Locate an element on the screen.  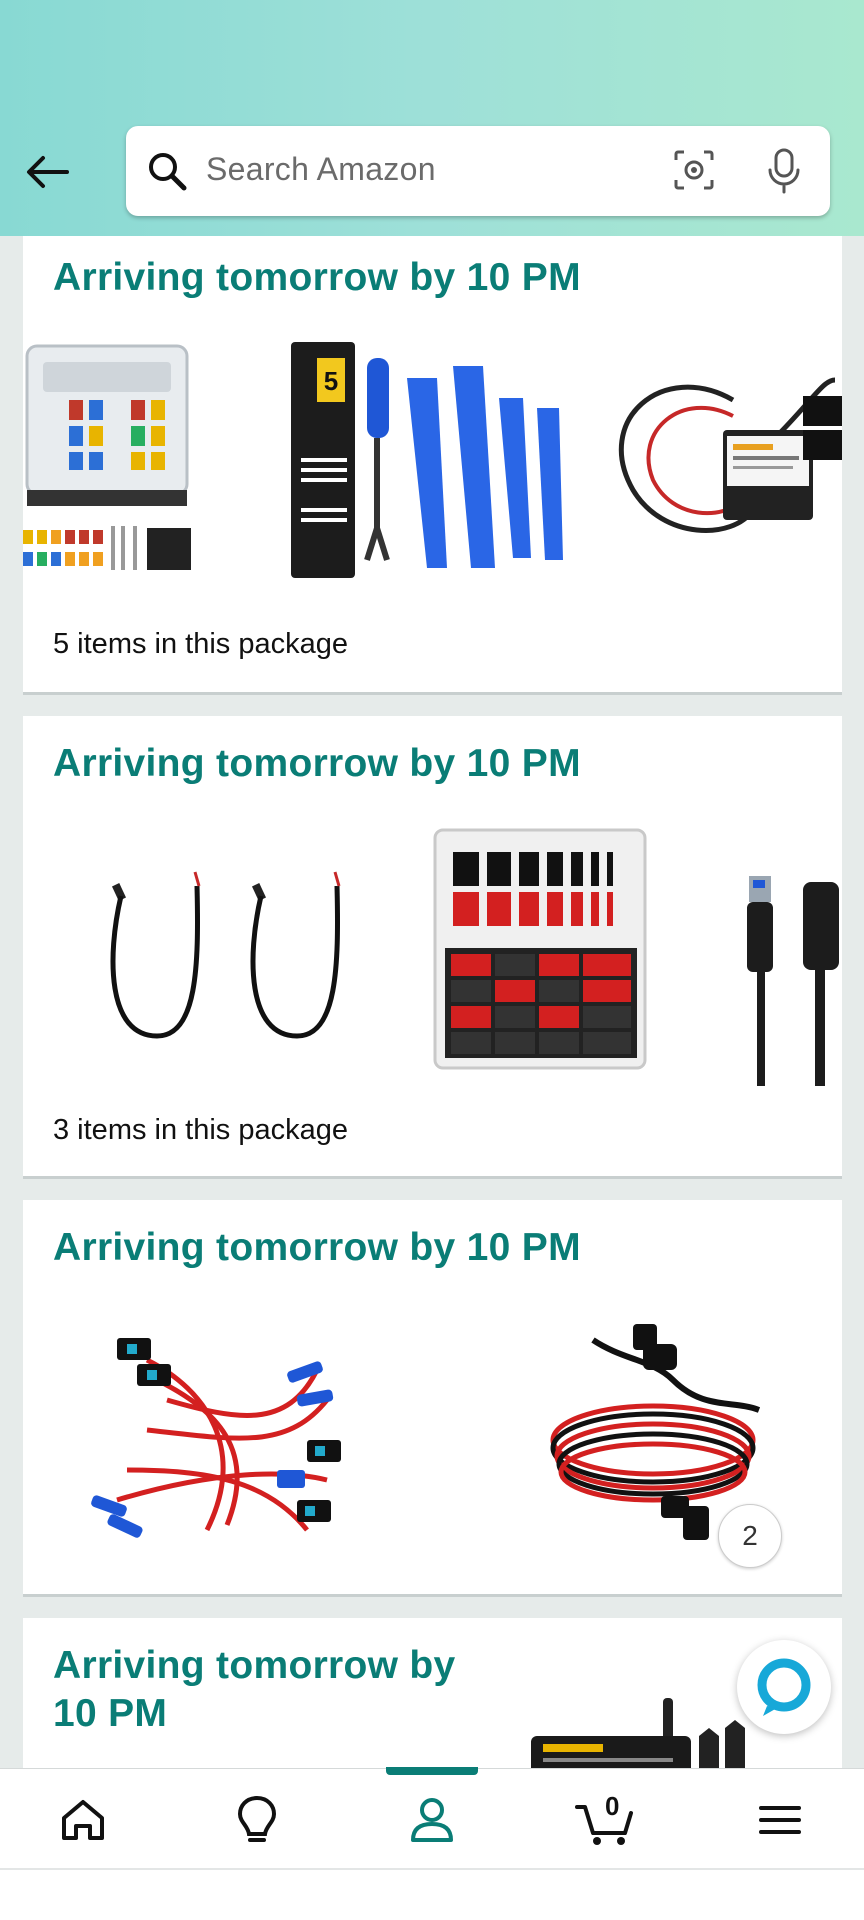
nav-account is located at coordinates (432, 1820).